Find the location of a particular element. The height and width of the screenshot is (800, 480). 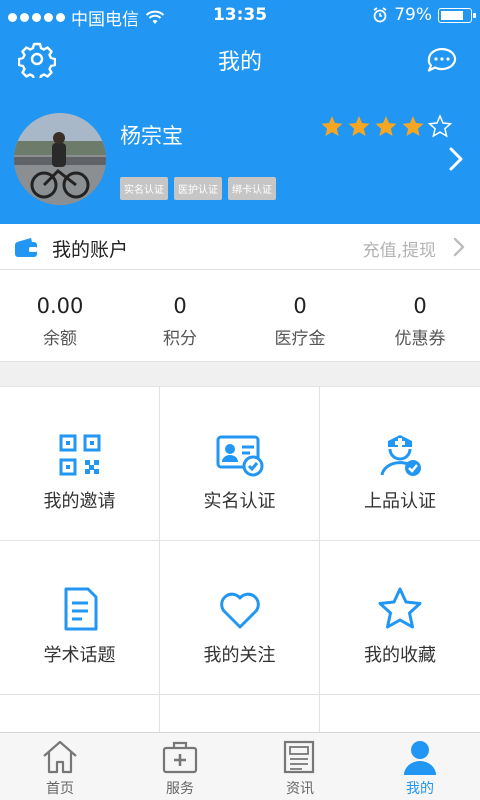

tab-news: 资讯 is located at coordinates (300, 766).